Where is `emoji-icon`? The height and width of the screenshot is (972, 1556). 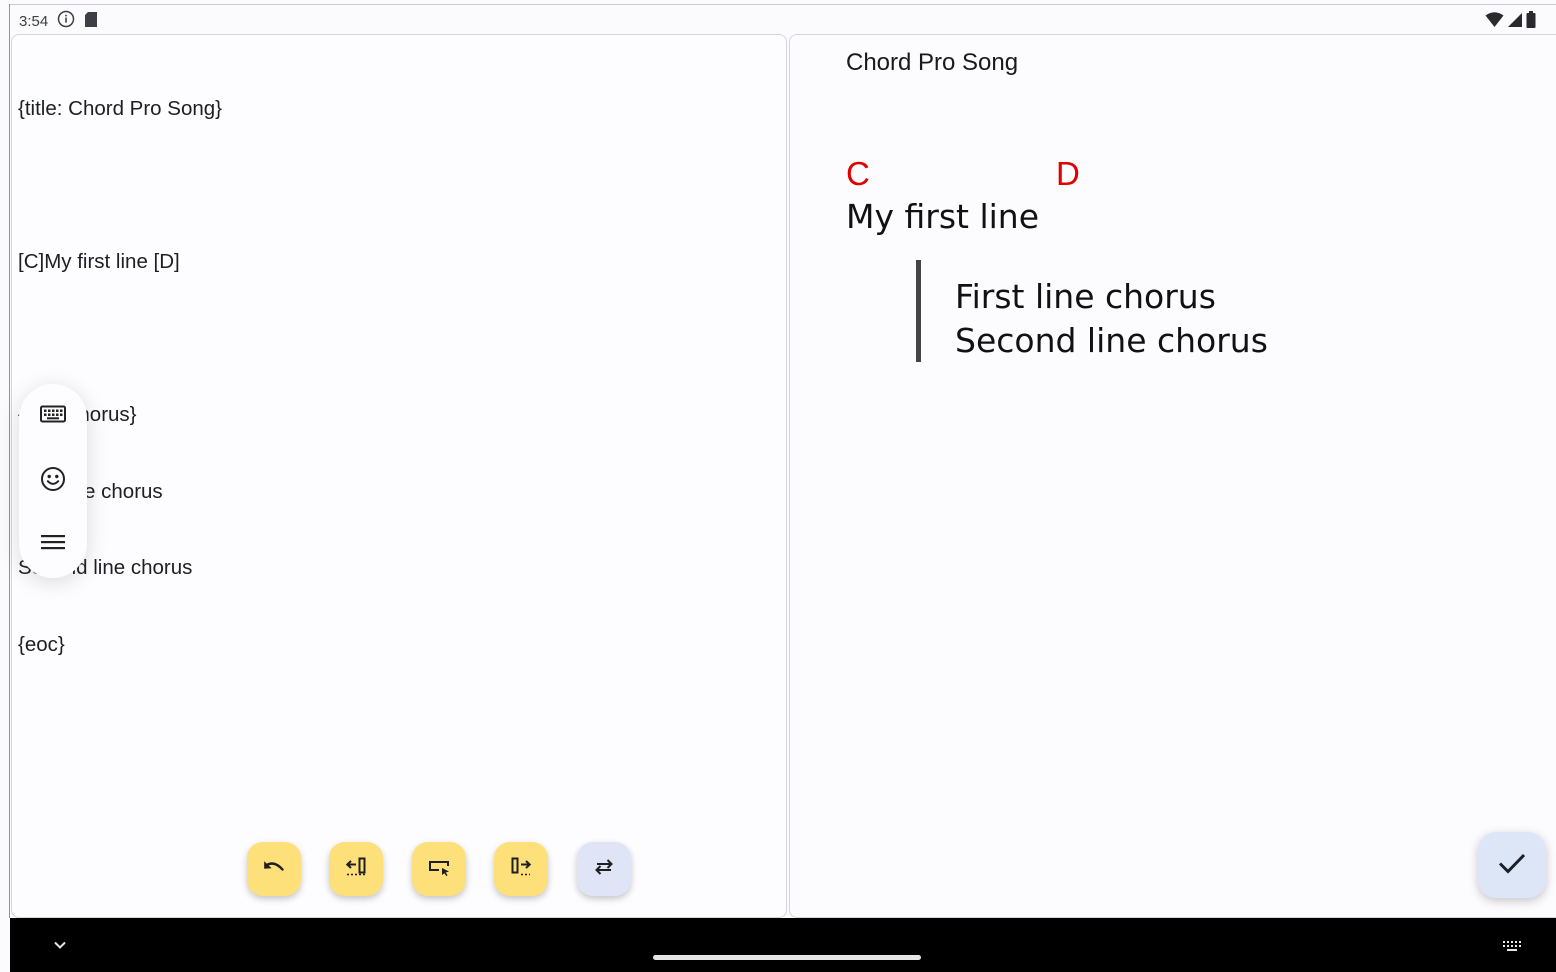 emoji-icon is located at coordinates (53, 481).